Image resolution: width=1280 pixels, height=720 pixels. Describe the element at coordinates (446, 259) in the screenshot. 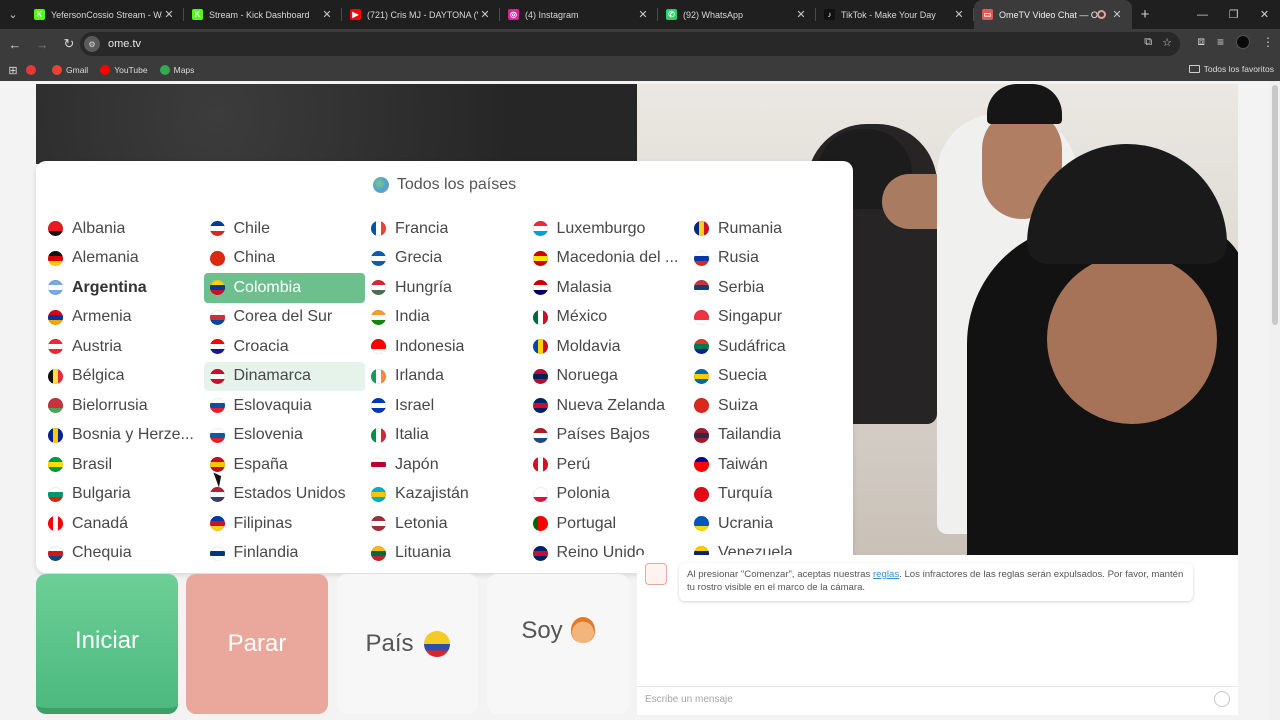

I see `country-item: Grecia` at that location.